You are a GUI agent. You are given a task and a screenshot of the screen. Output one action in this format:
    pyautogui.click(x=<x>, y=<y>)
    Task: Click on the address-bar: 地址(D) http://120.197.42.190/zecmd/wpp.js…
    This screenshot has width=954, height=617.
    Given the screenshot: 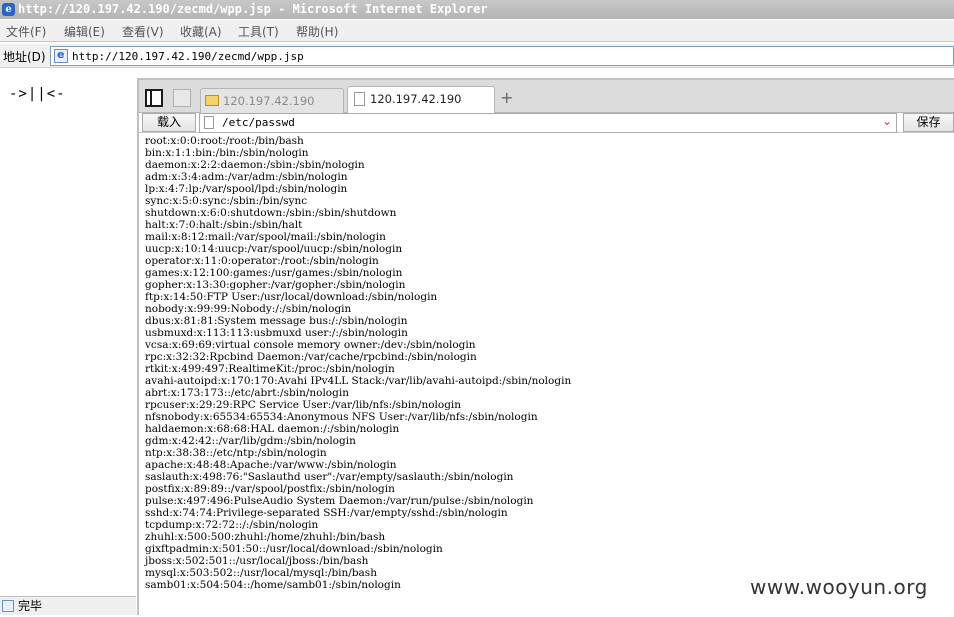 What is the action you would take?
    pyautogui.click(x=477, y=56)
    